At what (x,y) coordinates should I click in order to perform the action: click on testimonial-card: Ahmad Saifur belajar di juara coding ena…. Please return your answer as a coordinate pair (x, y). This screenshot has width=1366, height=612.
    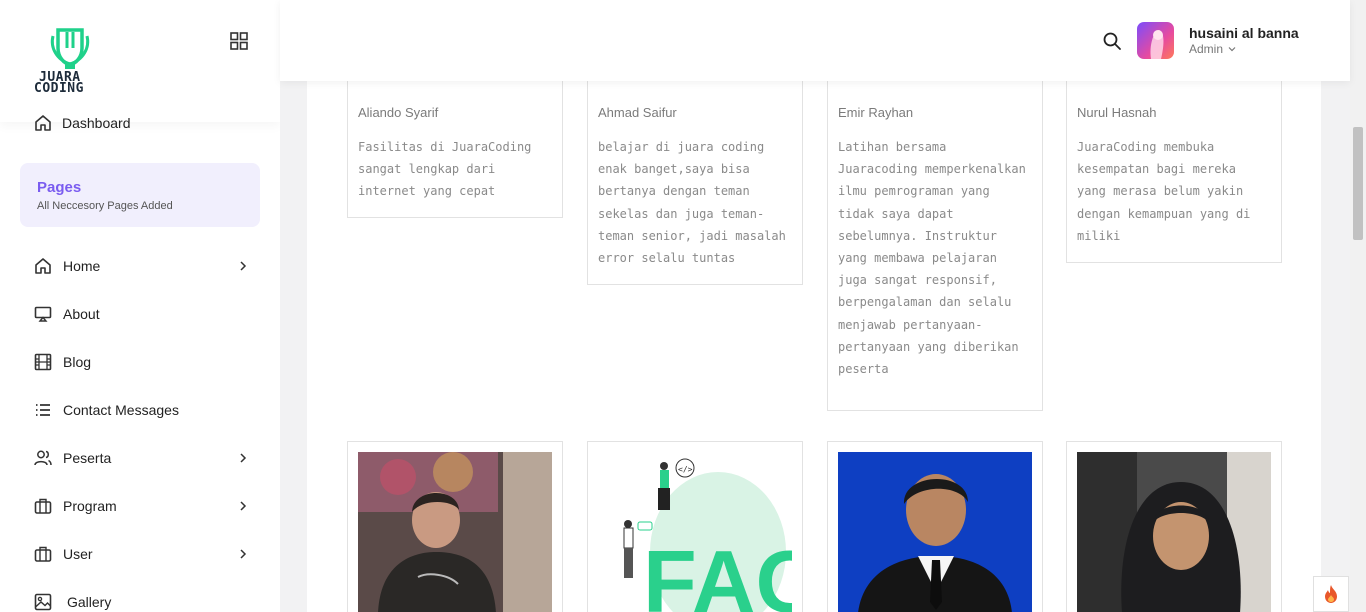
    Looking at the image, I should click on (695, 183).